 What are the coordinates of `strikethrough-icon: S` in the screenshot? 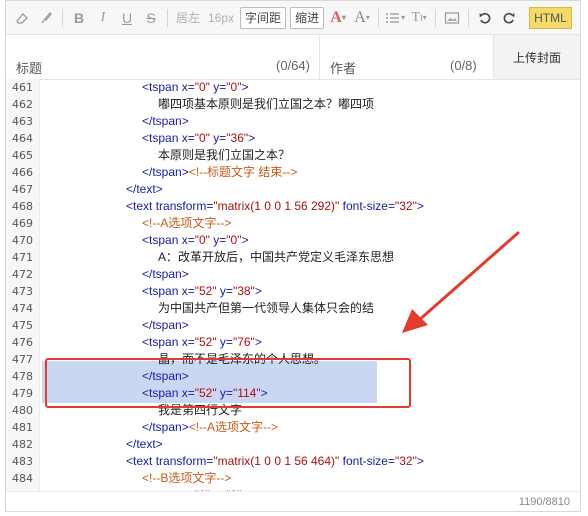 It's located at (151, 18).